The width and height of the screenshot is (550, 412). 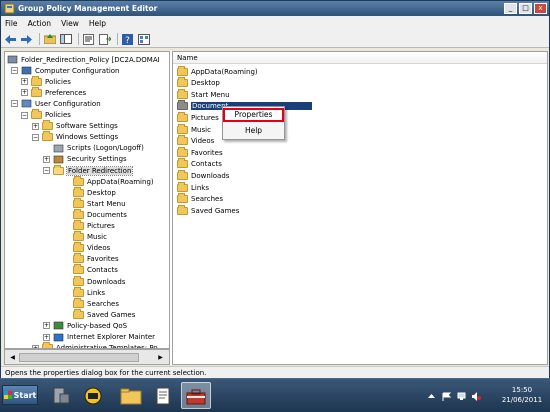 What do you see at coordinates (40, 23) in the screenshot?
I see `menu-action: Action` at bounding box center [40, 23].